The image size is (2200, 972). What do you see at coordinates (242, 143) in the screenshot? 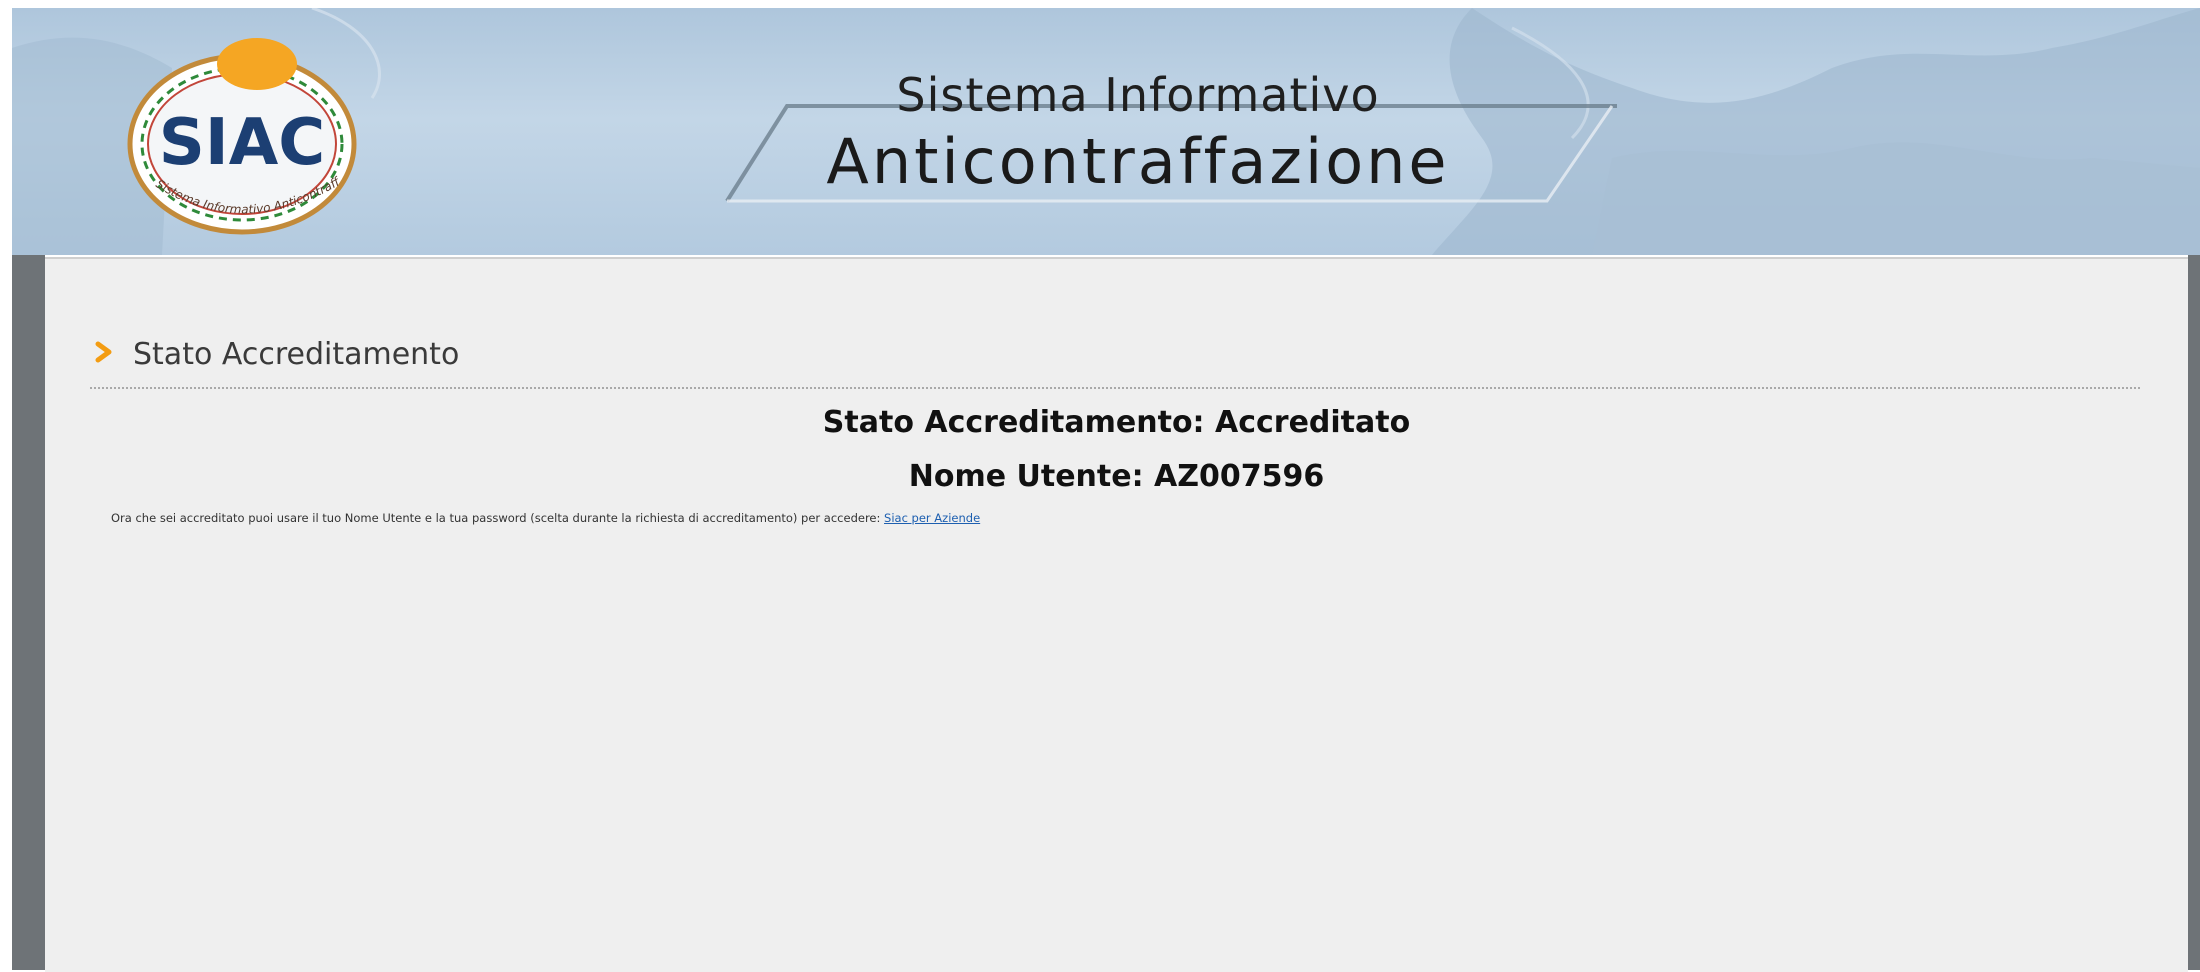
I see `svg-text: SIAC` at bounding box center [242, 143].